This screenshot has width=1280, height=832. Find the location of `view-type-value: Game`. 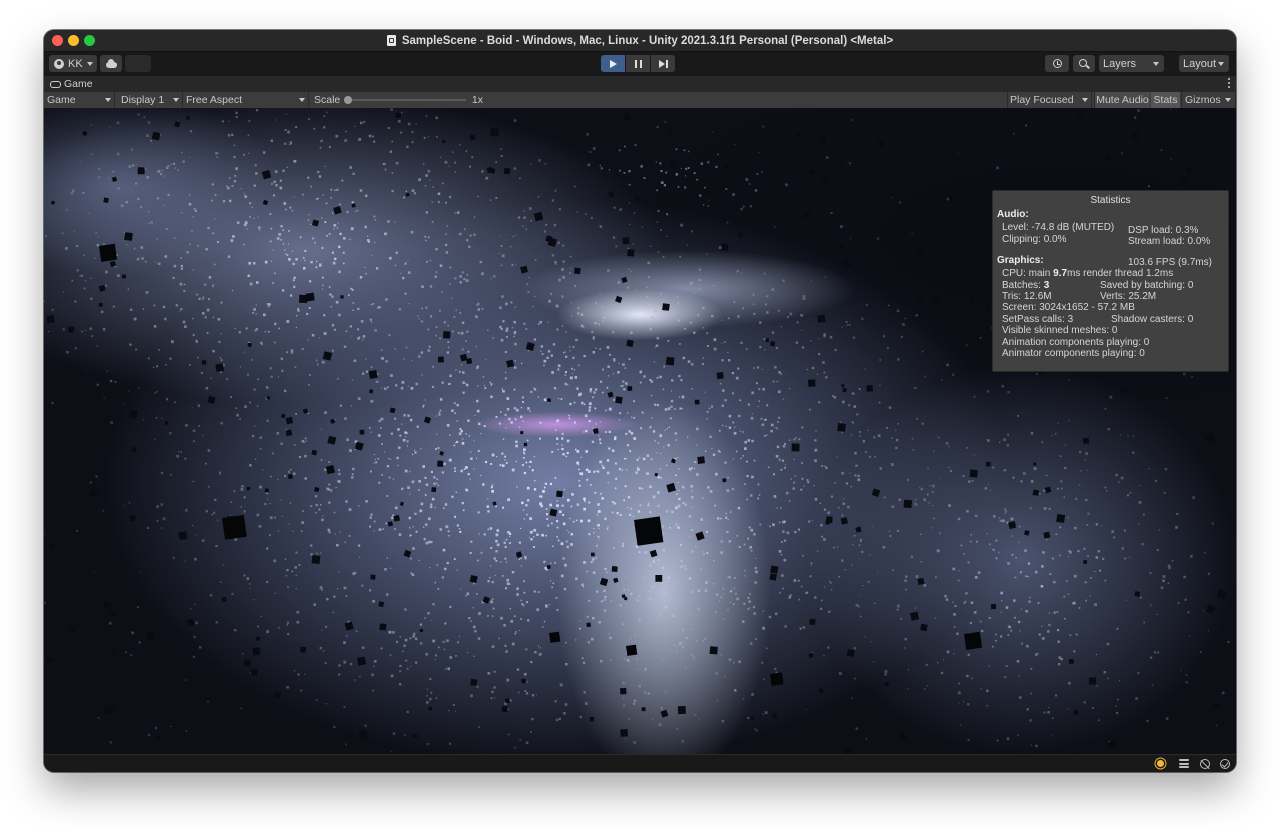

view-type-value: Game is located at coordinates (61, 100).